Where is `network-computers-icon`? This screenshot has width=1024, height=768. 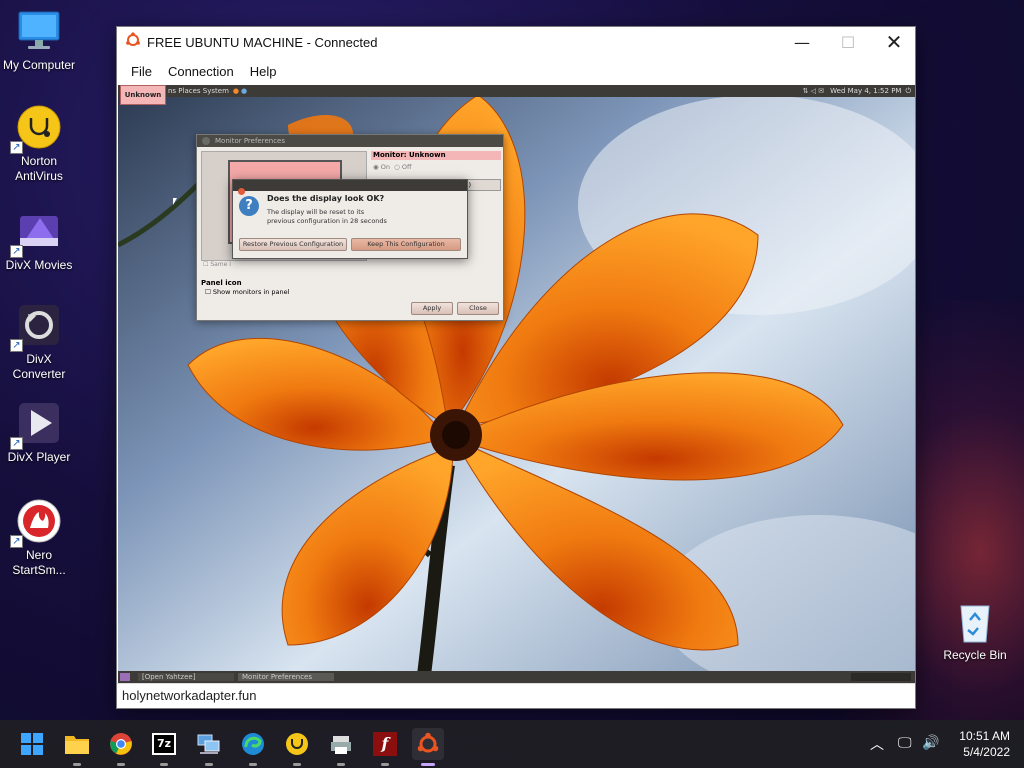 network-computers-icon is located at coordinates (208, 744).